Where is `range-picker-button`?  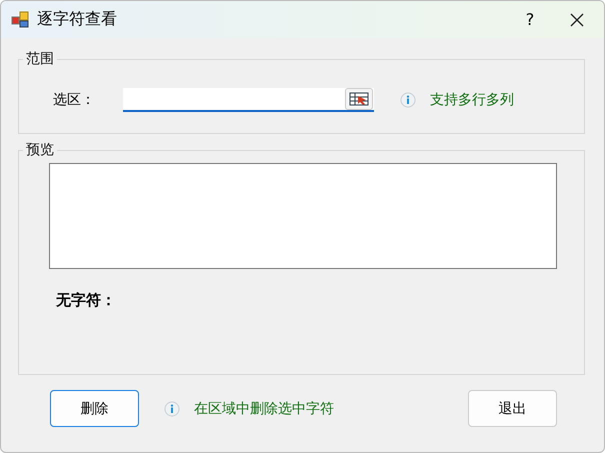
range-picker-button is located at coordinates (359, 99).